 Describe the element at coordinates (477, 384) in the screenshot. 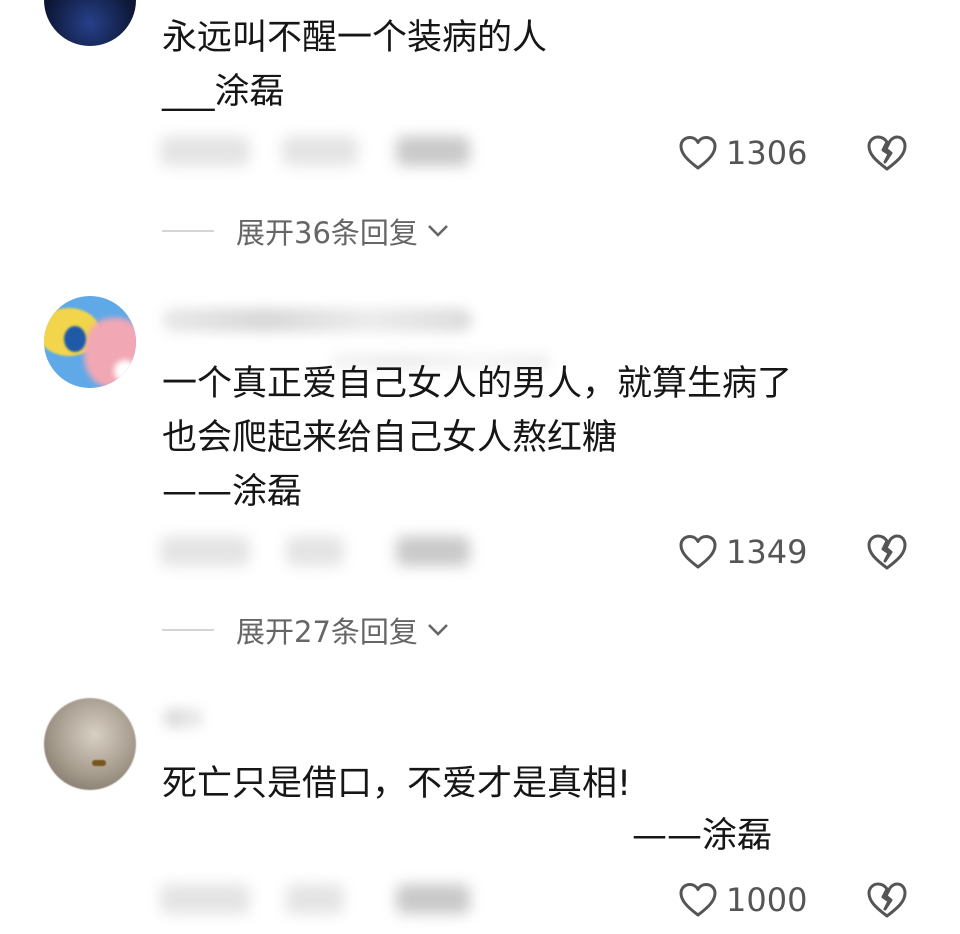

I see `comment-text-line: 一个真正爱自己女人的男人，就算生病了` at that location.